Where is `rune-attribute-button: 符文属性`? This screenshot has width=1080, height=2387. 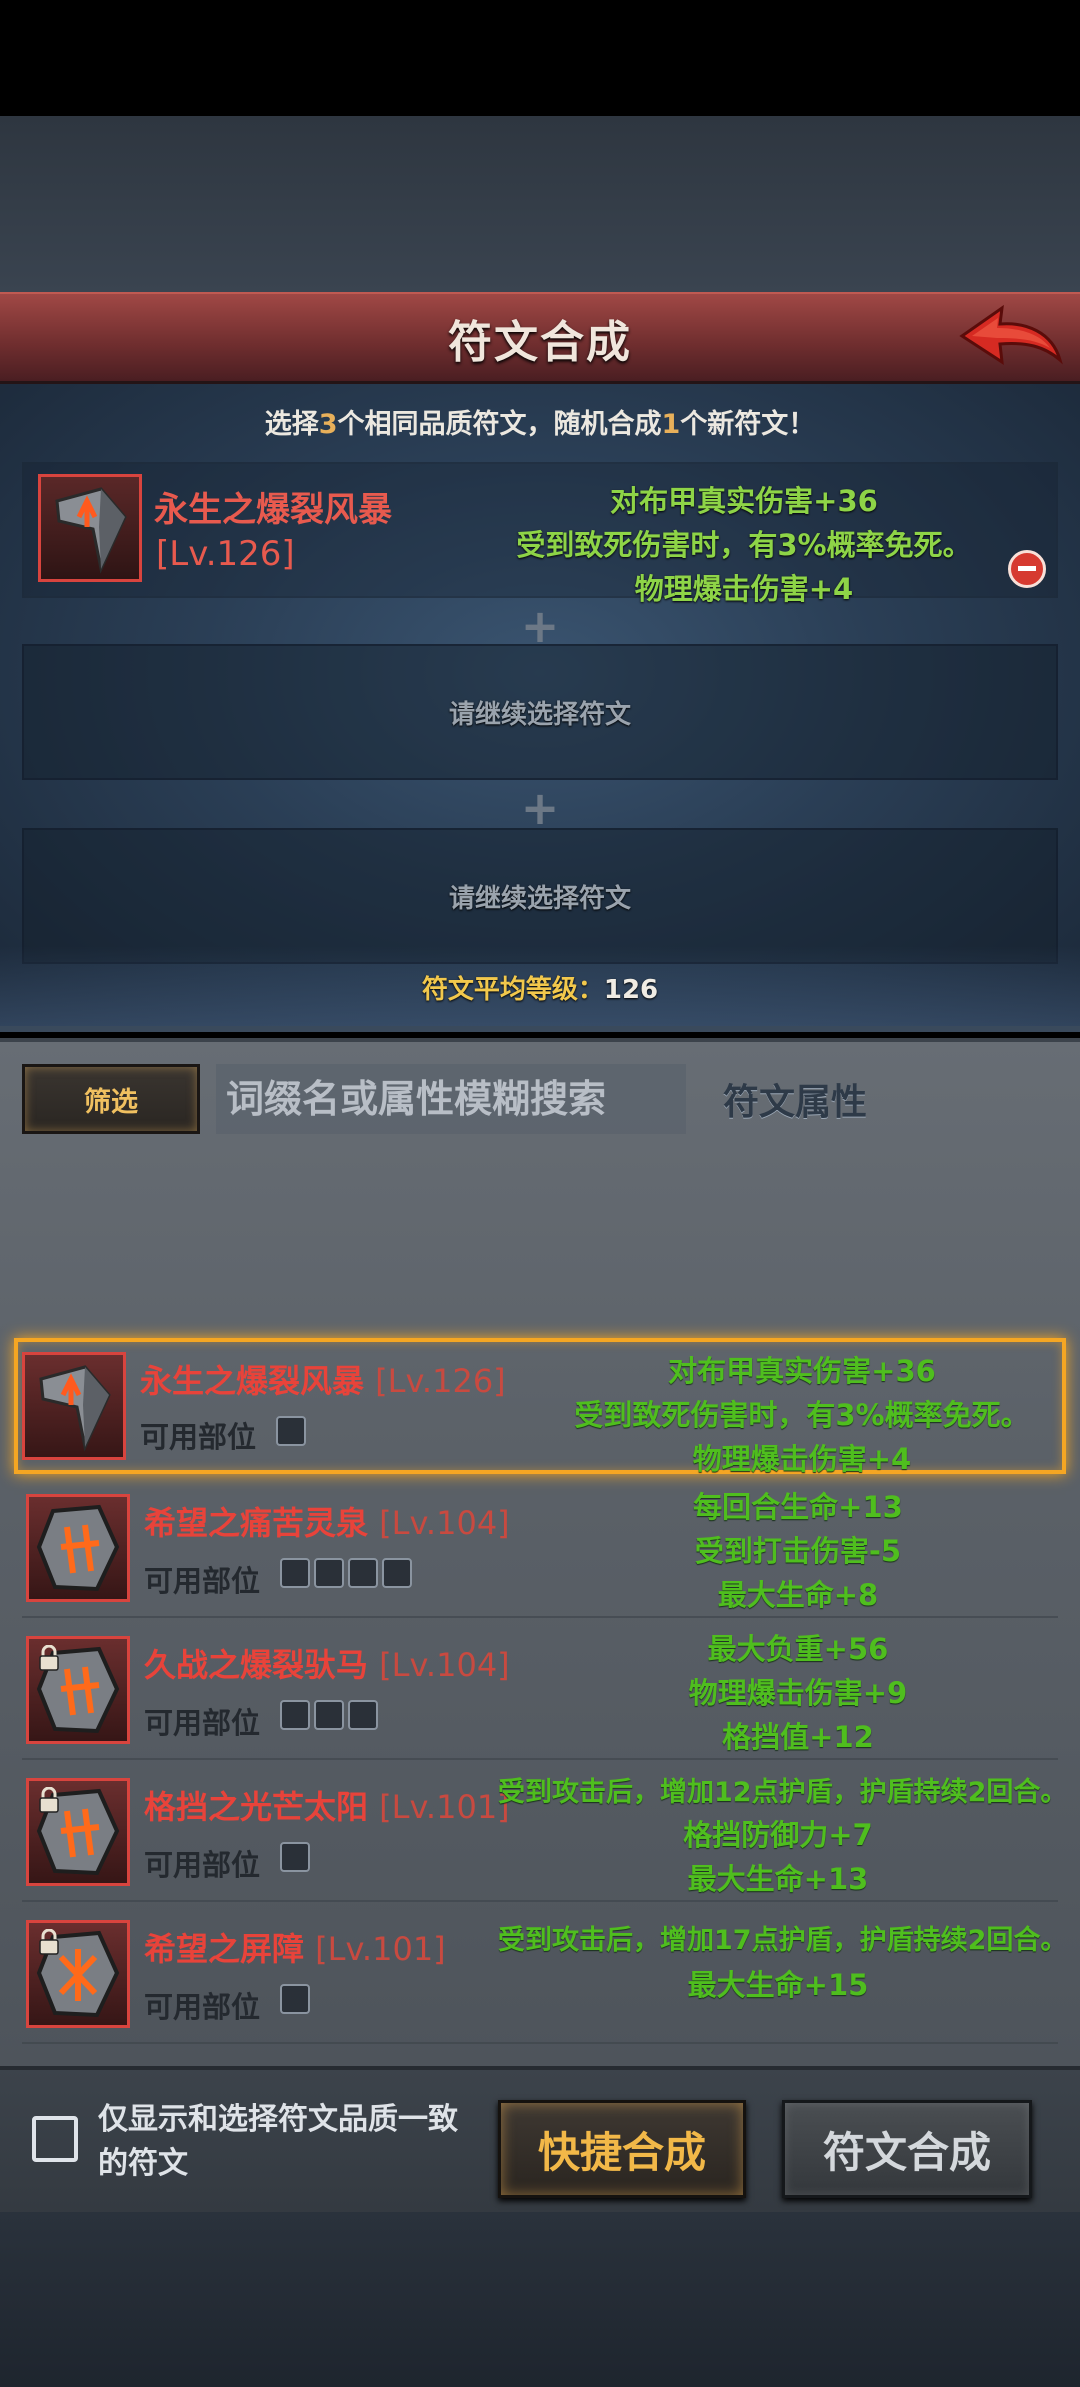
rune-attribute-button: 符文属性 is located at coordinates (795, 1099).